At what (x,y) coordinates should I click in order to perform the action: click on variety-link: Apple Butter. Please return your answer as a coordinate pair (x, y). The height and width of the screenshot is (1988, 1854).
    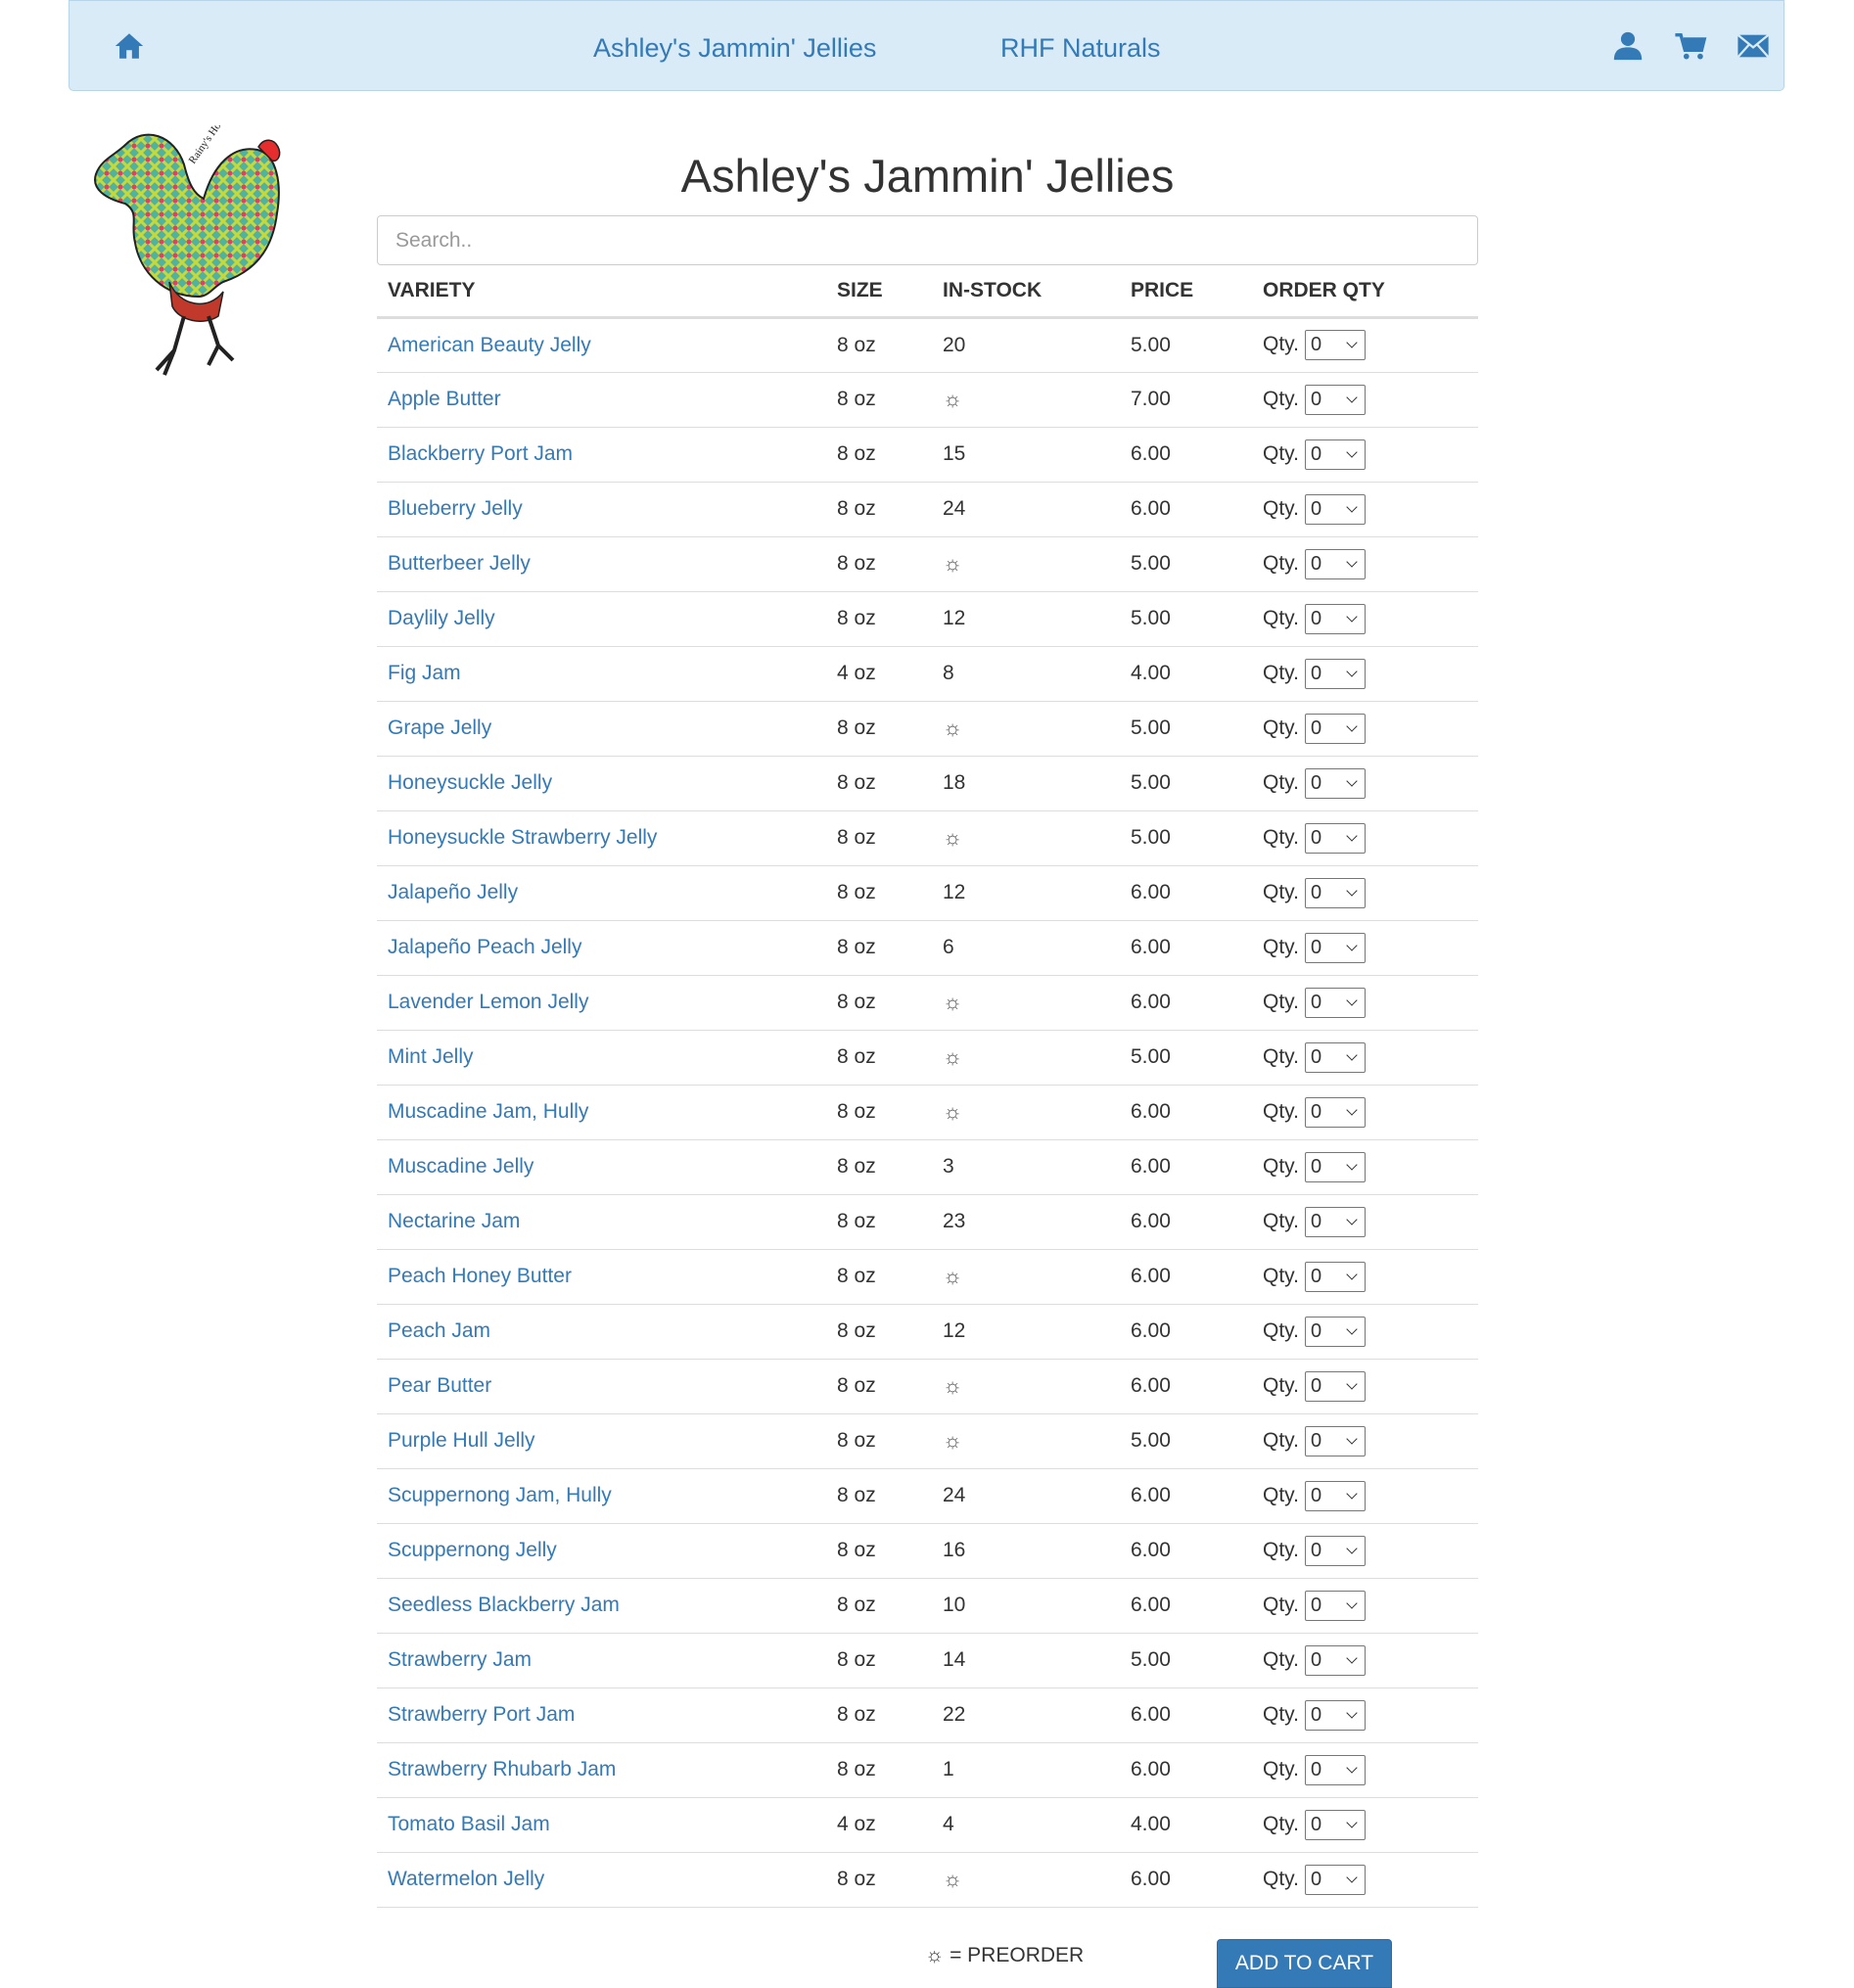
    Looking at the image, I should click on (444, 399).